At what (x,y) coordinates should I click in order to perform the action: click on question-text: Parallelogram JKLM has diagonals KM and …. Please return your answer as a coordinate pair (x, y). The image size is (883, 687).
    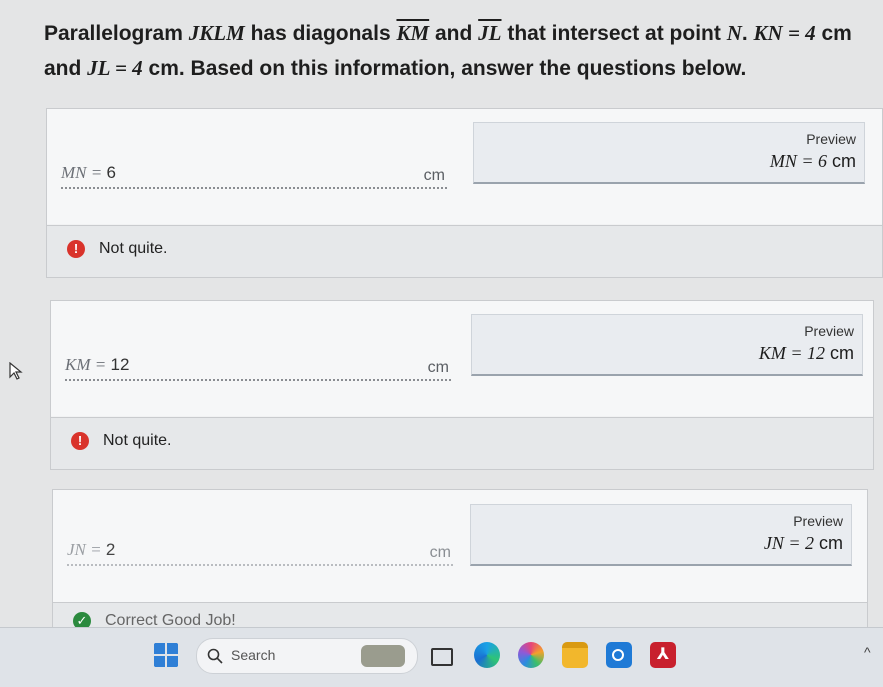
    Looking at the image, I should click on (463, 51).